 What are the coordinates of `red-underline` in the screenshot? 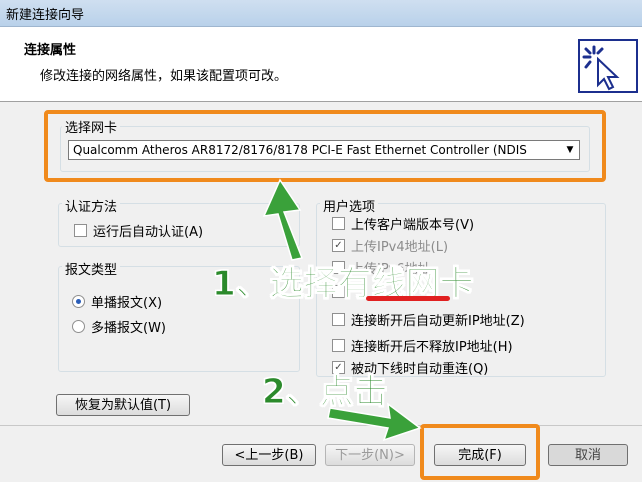 It's located at (408, 298).